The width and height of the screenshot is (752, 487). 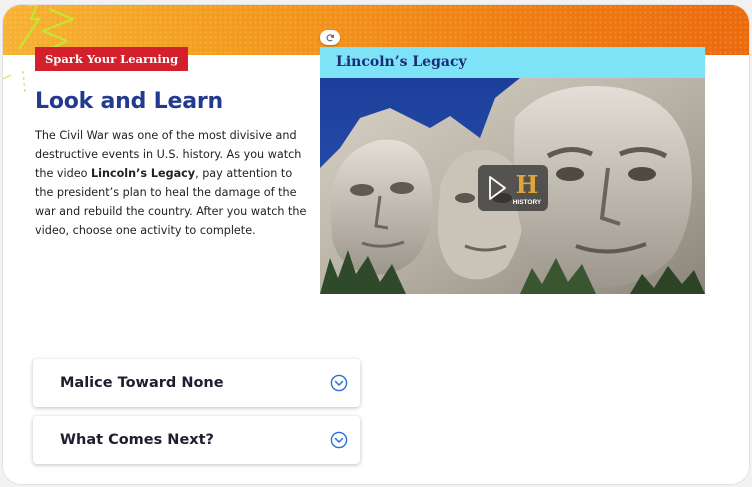 I want to click on accordion-malice-toward-none: Malice Toward None, so click(x=196, y=383).